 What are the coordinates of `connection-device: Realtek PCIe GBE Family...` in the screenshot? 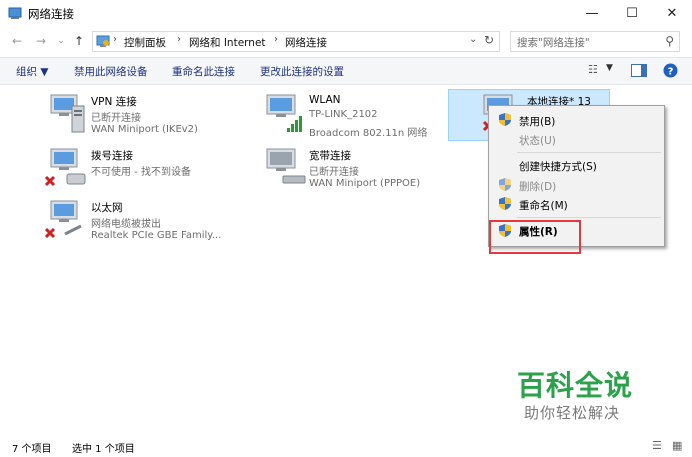 It's located at (156, 235).